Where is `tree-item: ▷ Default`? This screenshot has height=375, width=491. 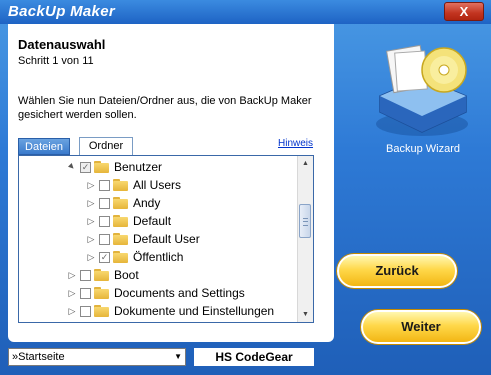
tree-item: ▷ Default is located at coordinates (128, 221).